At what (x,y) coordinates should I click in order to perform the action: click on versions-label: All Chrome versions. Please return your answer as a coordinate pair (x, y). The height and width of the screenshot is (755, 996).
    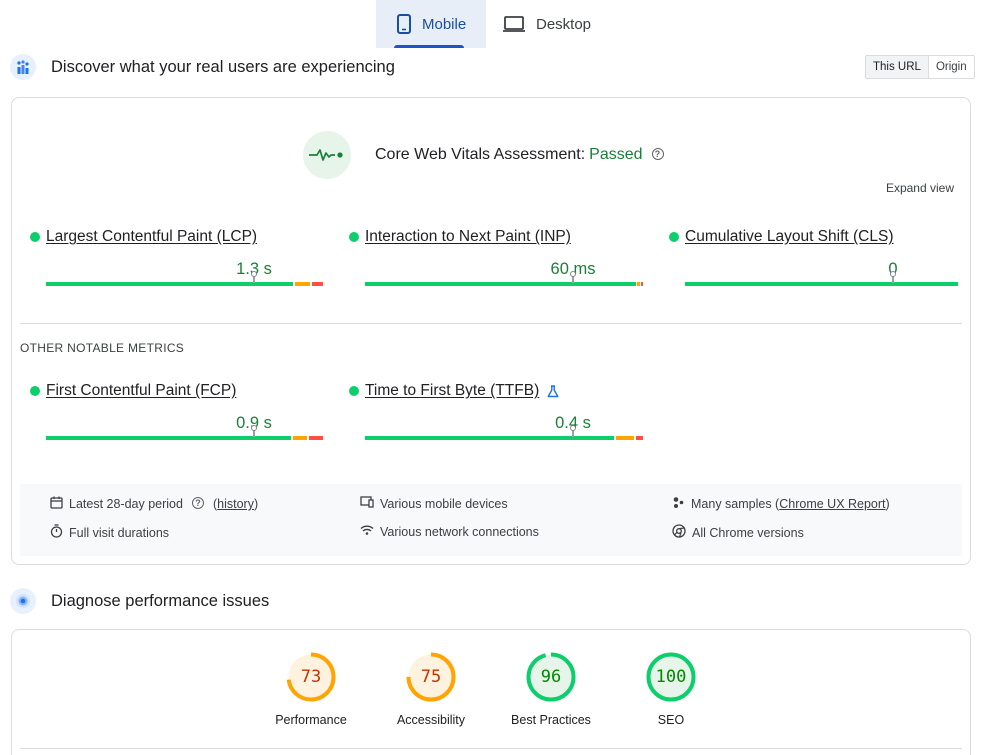
    Looking at the image, I should click on (748, 532).